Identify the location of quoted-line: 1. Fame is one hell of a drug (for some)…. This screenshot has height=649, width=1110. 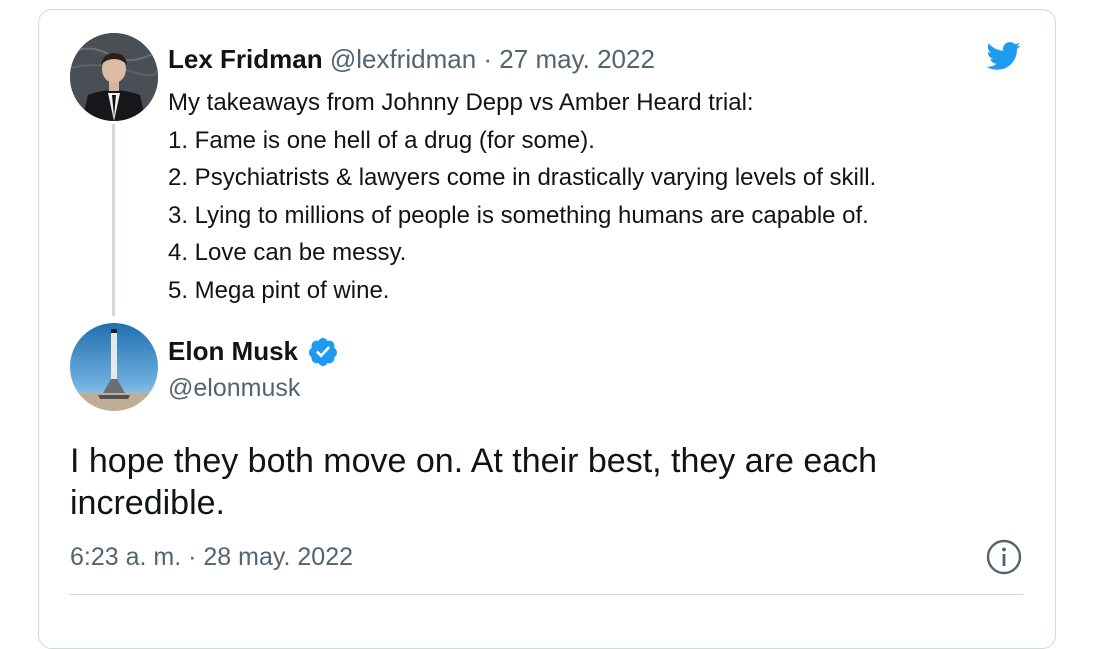
(381, 140).